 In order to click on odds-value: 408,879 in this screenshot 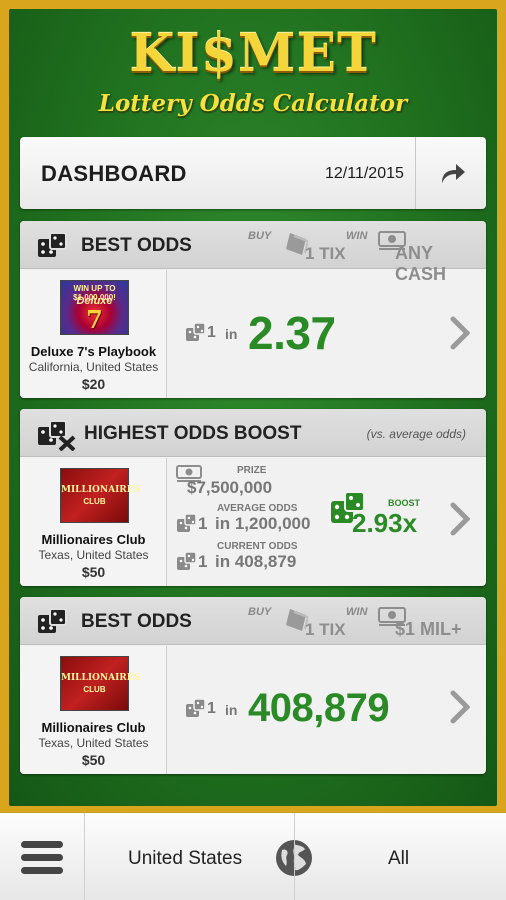, I will do `click(319, 708)`.